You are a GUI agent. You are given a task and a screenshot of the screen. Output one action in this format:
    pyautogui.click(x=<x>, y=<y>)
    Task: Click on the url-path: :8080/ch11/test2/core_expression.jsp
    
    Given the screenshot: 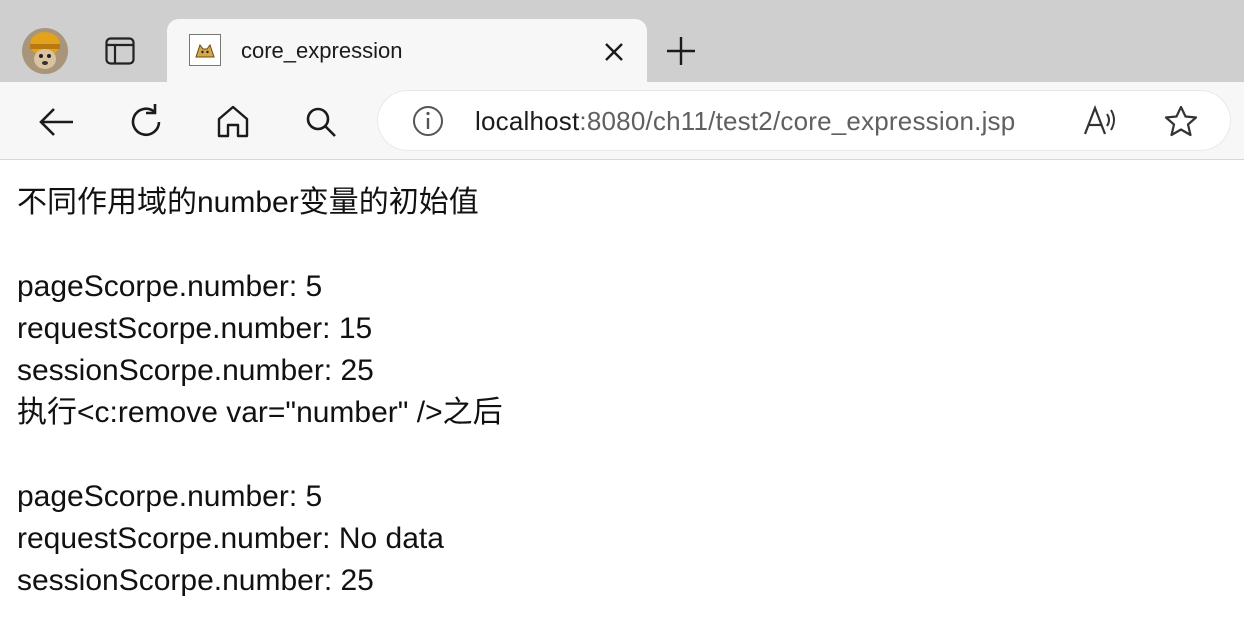 What is the action you would take?
    pyautogui.click(x=797, y=121)
    